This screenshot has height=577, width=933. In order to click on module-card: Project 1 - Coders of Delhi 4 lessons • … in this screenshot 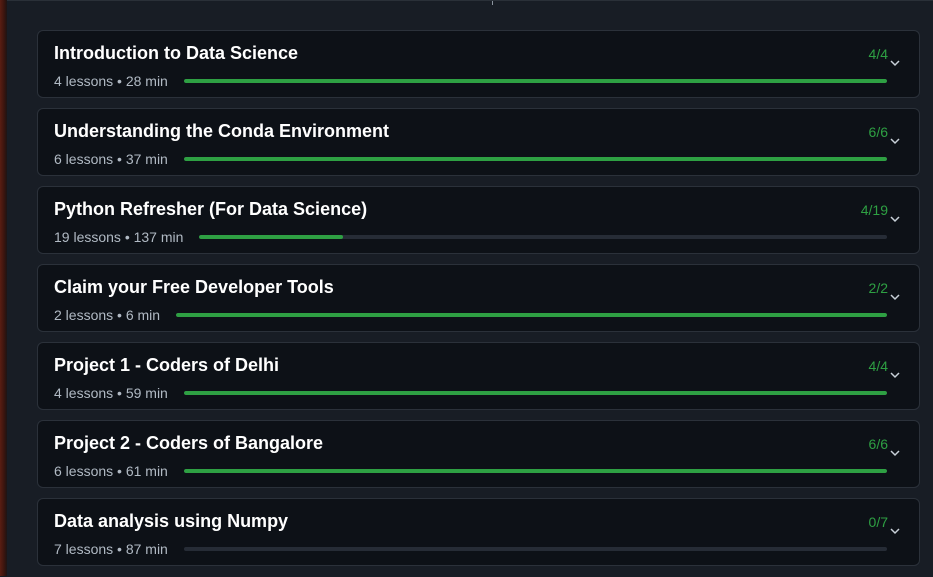, I will do `click(478, 376)`.